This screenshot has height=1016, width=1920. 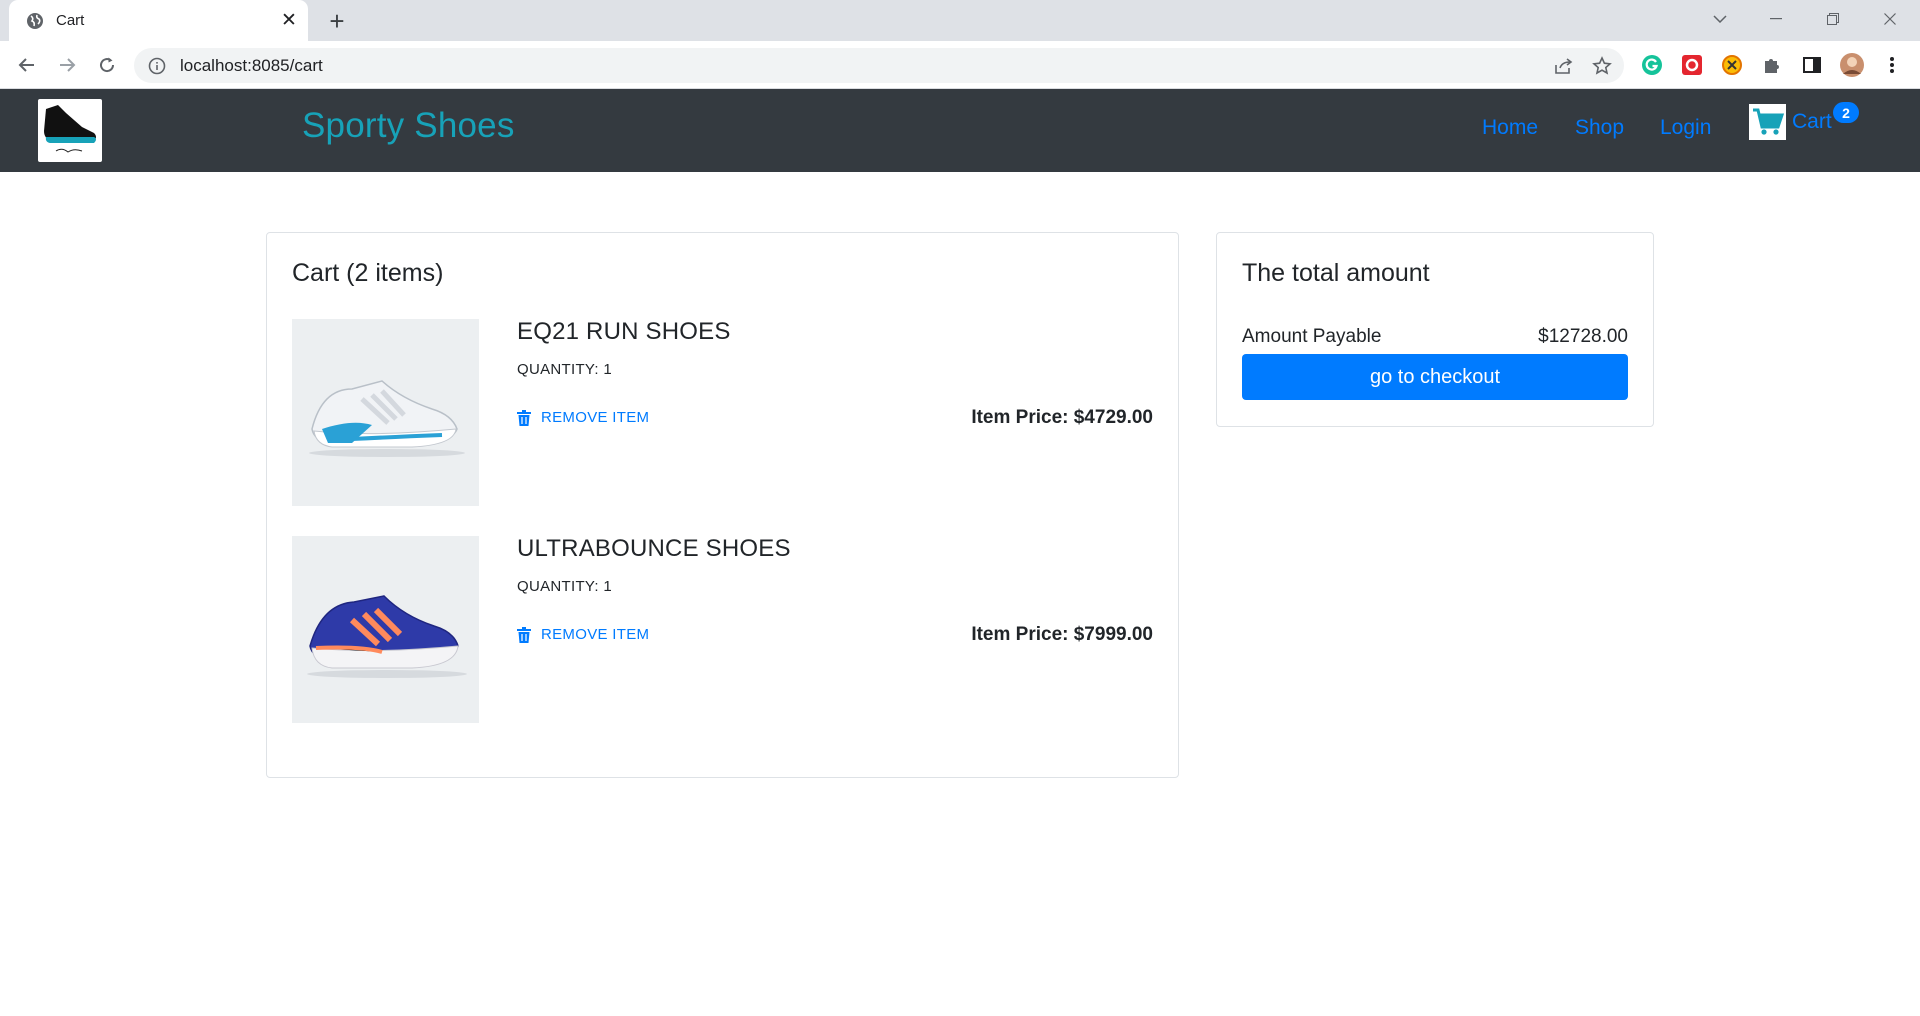 I want to click on item-name: EQ21 RUN SHOES, so click(x=624, y=331).